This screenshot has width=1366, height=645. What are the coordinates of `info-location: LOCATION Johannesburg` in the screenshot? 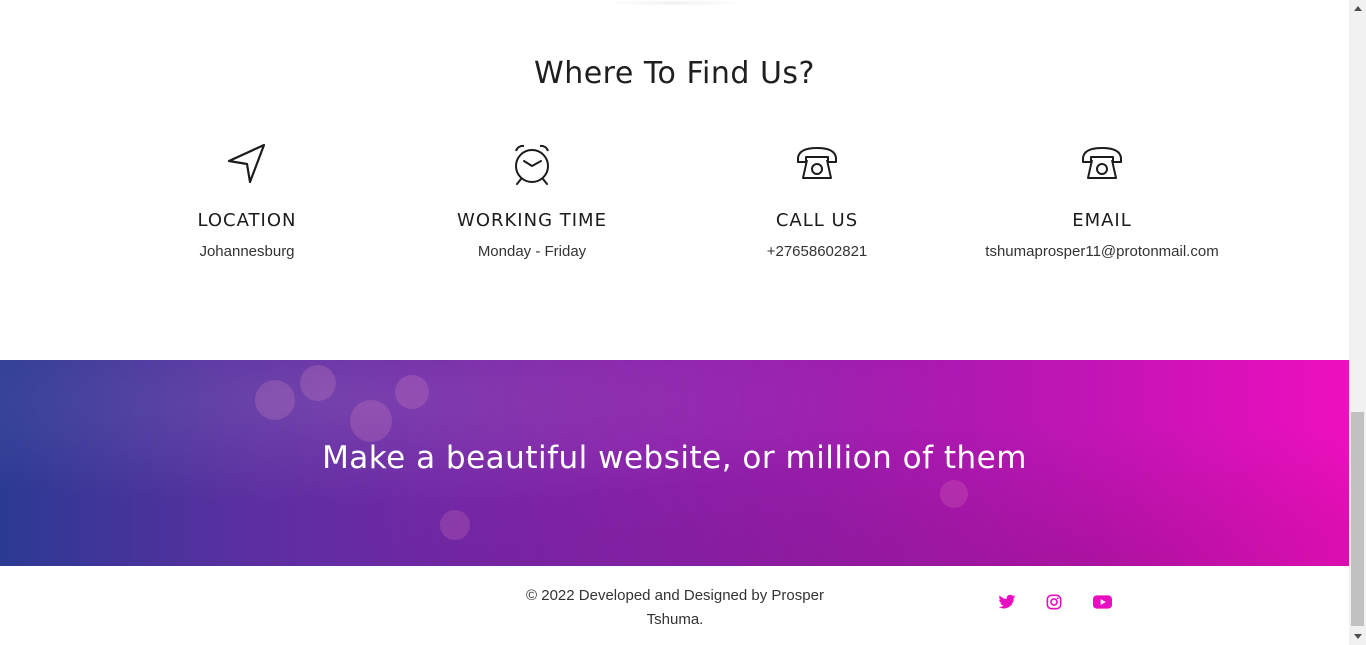 It's located at (247, 201).